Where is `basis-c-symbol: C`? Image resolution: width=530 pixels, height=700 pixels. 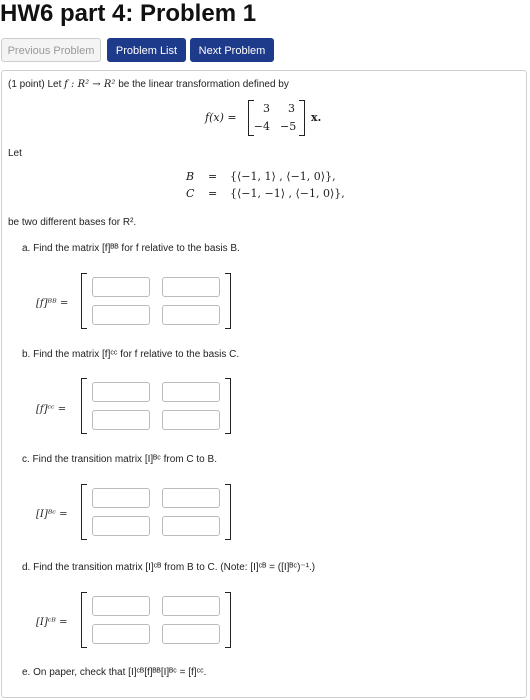 basis-c-symbol: C is located at coordinates (190, 193).